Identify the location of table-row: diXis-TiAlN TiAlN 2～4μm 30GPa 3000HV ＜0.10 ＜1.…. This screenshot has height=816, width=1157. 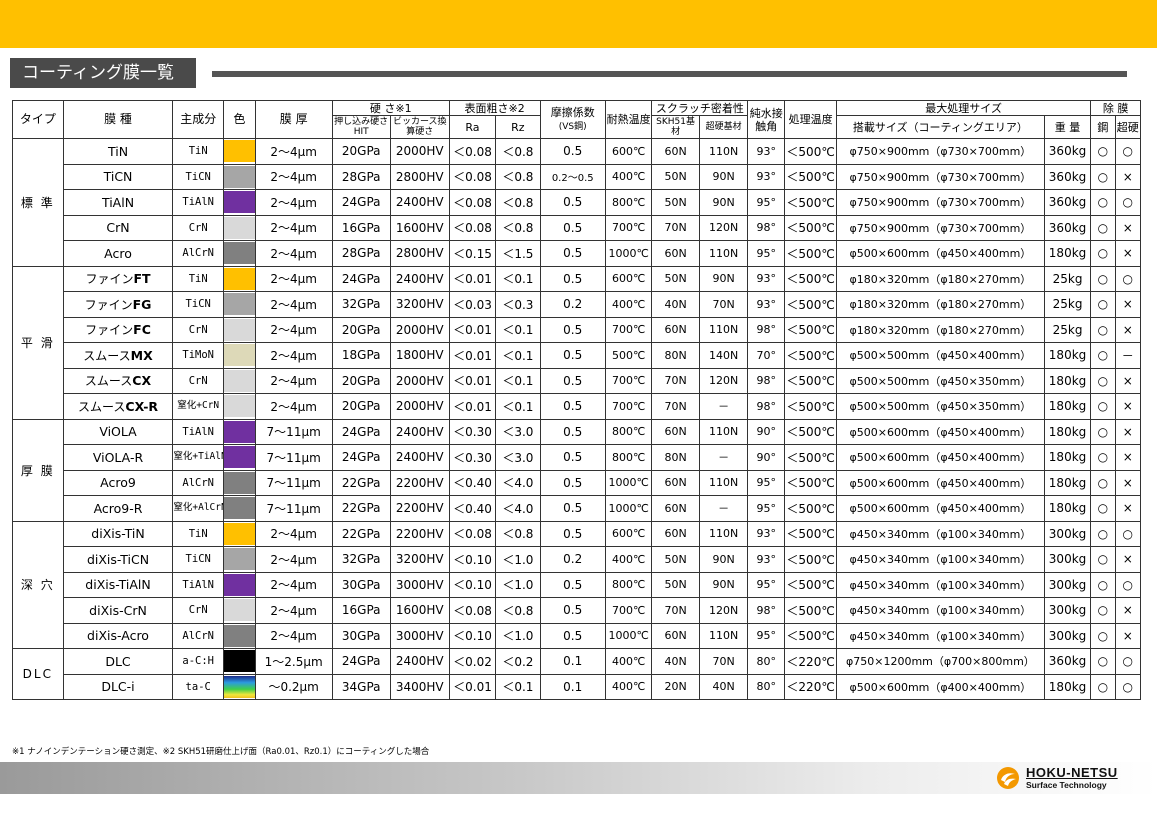
(577, 584).